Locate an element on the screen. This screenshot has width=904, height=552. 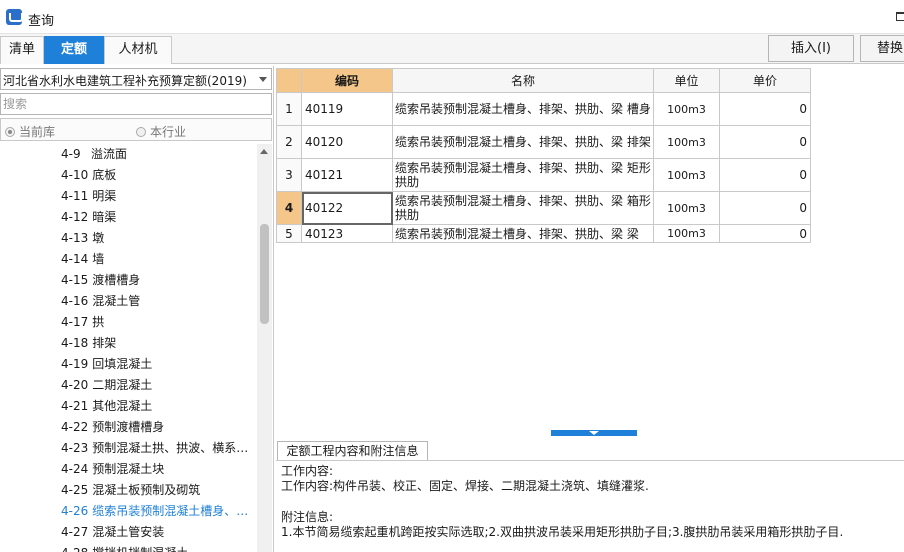
code-cell: 40120 is located at coordinates (347, 142).